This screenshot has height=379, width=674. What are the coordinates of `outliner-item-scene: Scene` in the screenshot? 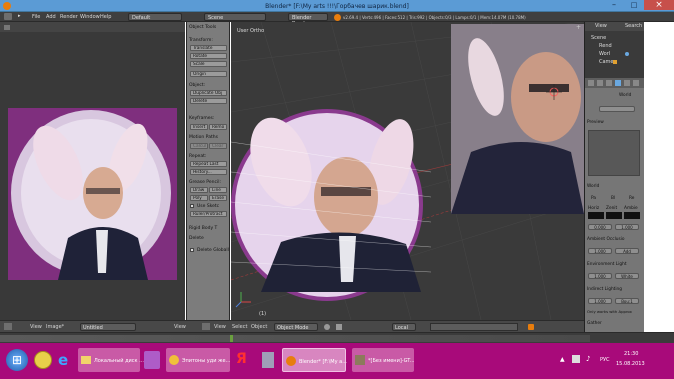 It's located at (598, 38).